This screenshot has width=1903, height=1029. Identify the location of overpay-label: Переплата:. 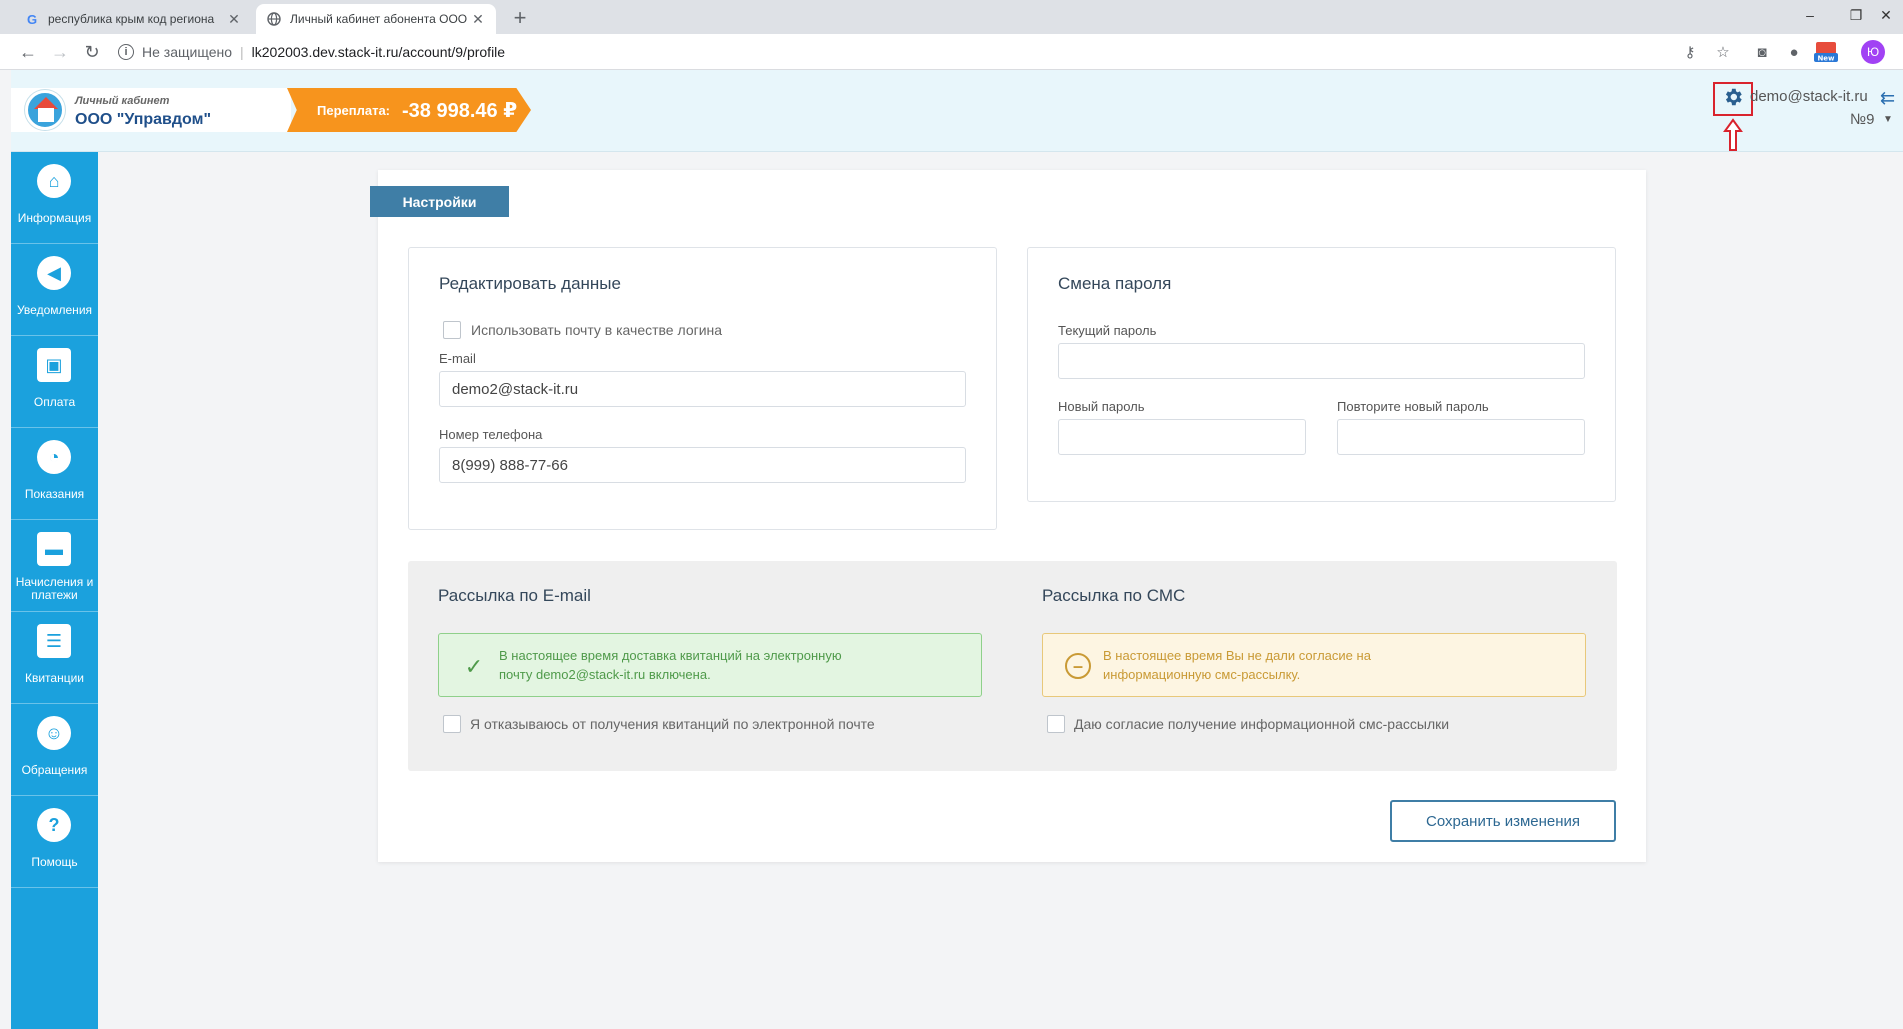
(354, 110).